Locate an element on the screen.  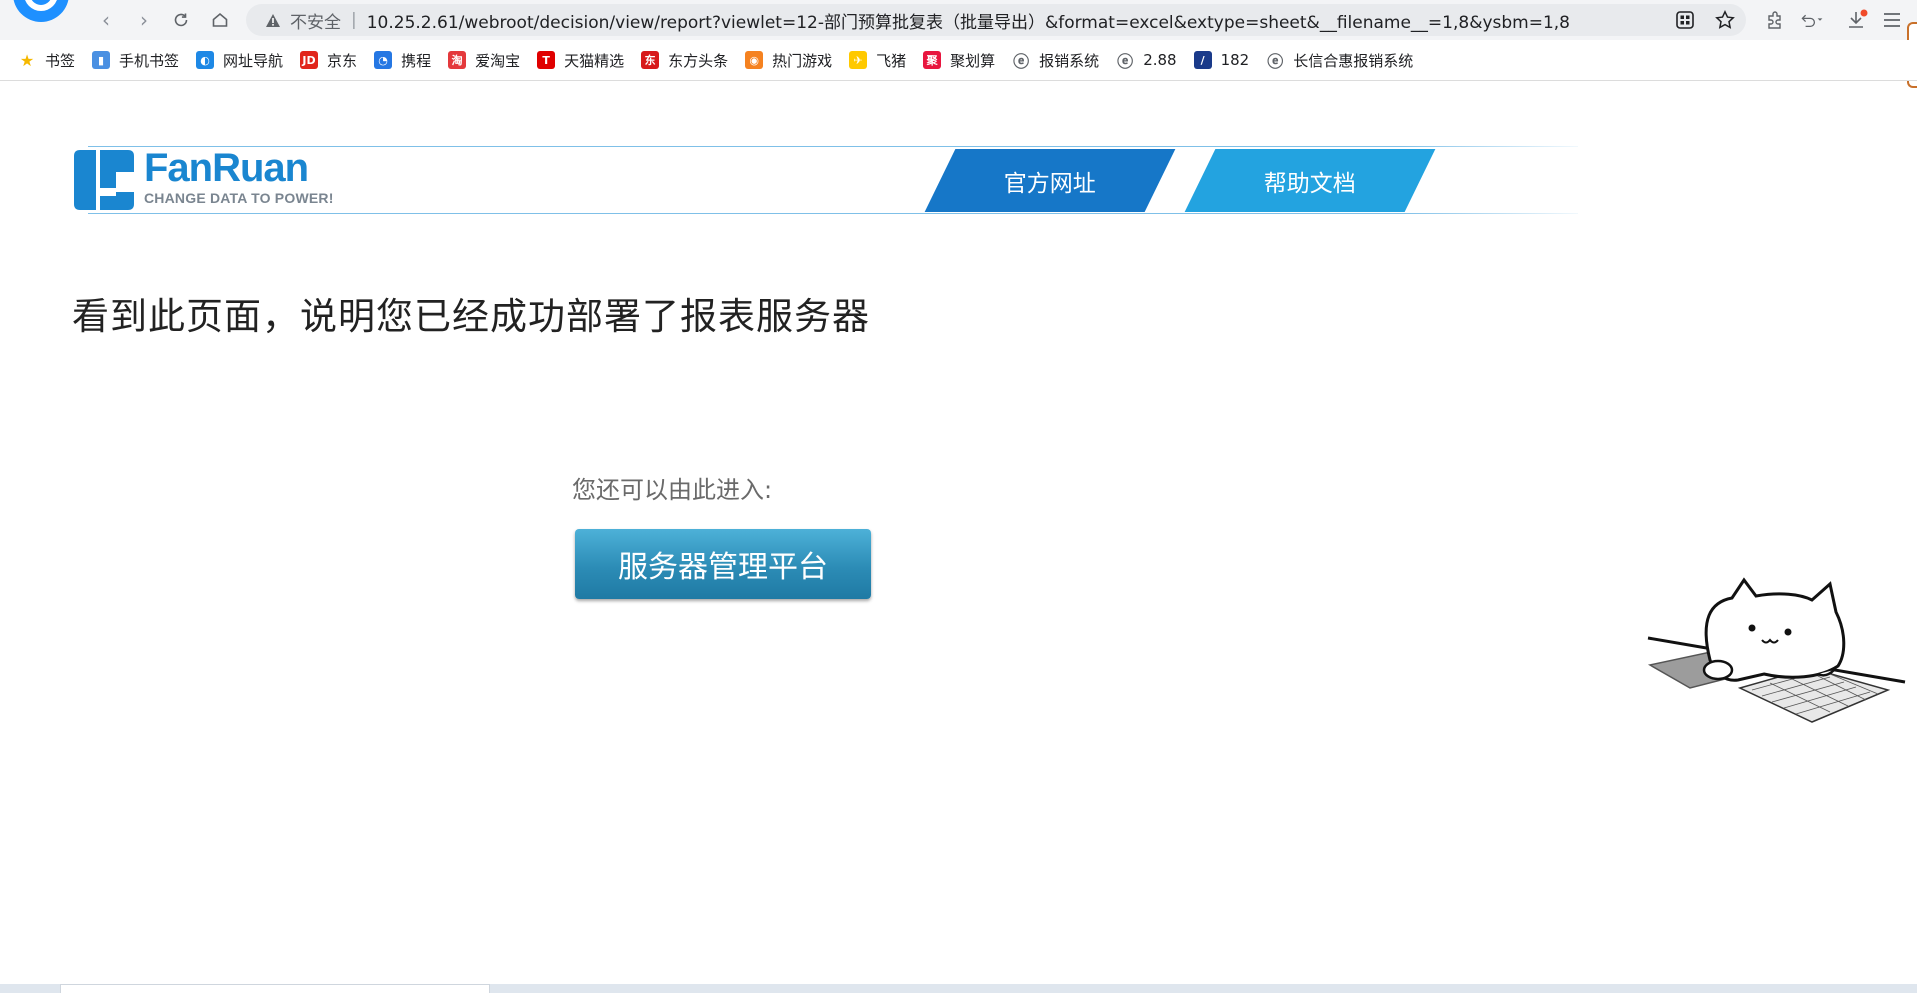
back-icon: ‹ is located at coordinates (106, 20).